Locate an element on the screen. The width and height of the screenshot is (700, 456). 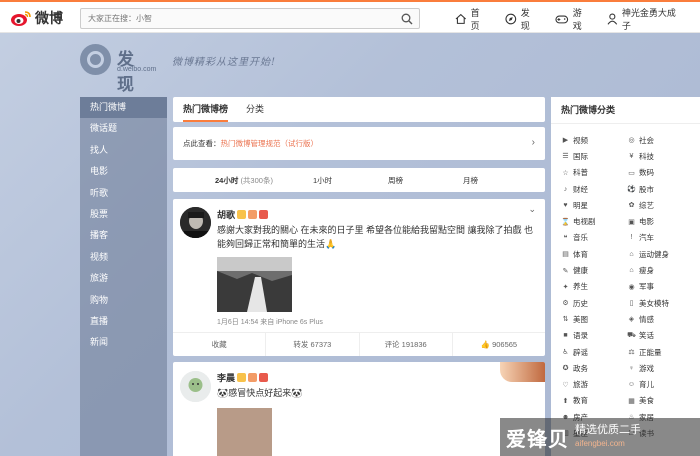
category-item: ▦ 美食 is located at coordinates (660, 401).